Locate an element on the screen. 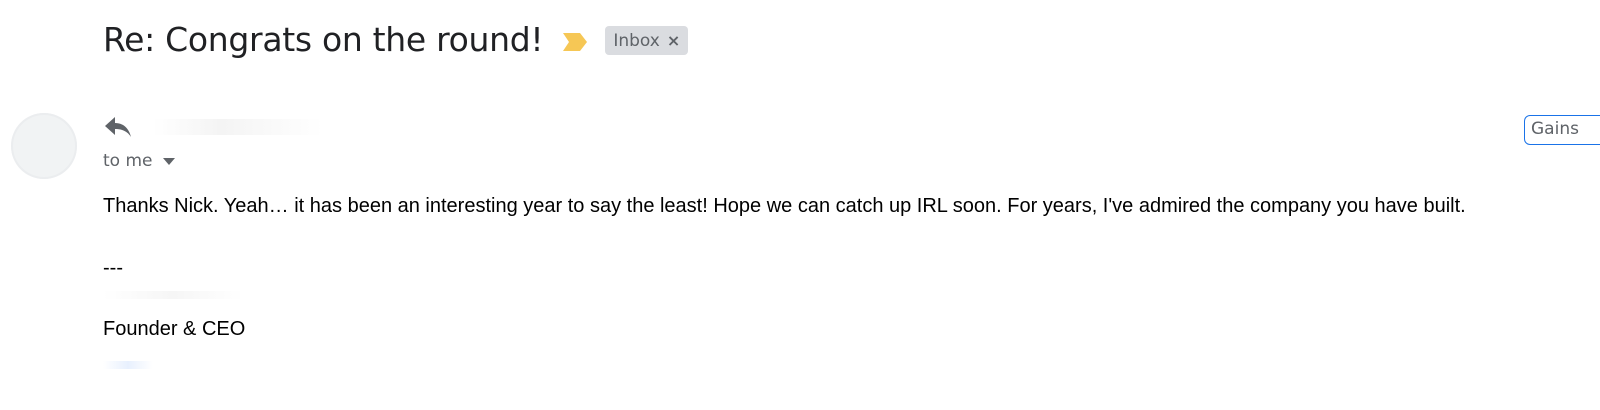 The width and height of the screenshot is (1600, 410). recipients-text: to me is located at coordinates (128, 161).